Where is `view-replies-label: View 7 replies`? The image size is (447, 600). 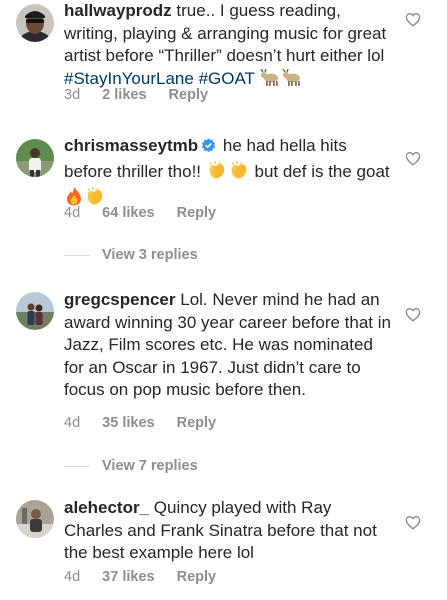 view-replies-label: View 7 replies is located at coordinates (150, 466).